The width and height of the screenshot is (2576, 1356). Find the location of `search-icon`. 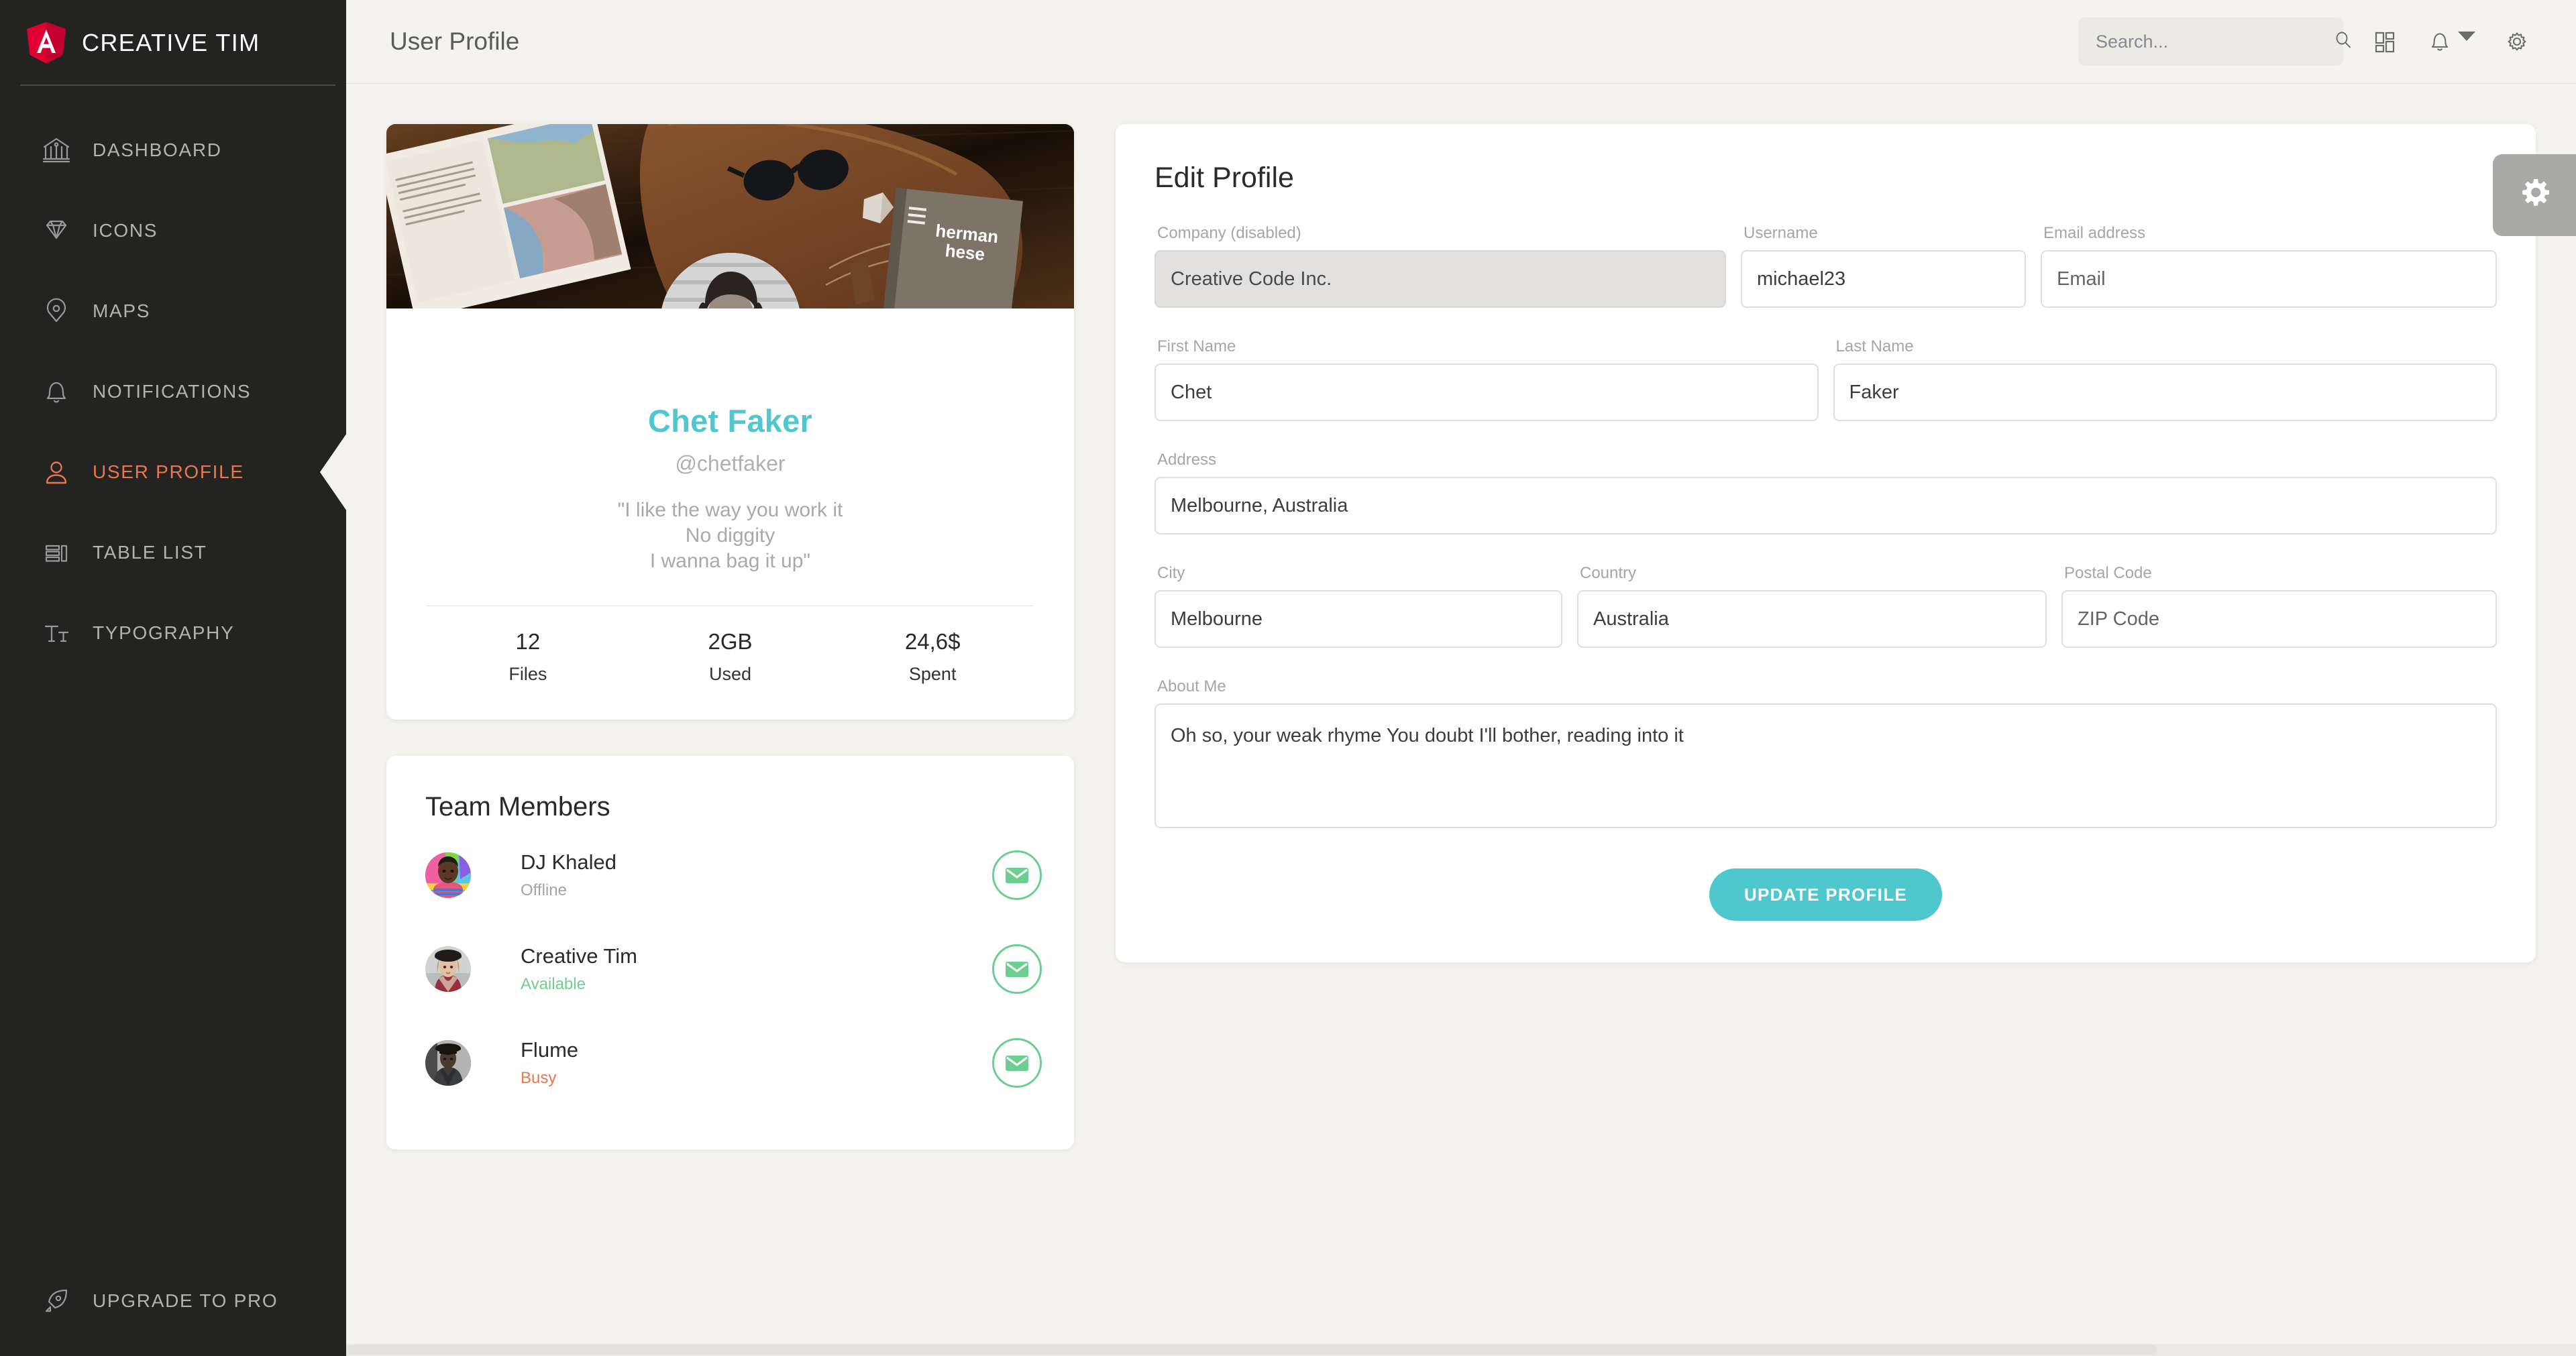

search-icon is located at coordinates (2343, 42).